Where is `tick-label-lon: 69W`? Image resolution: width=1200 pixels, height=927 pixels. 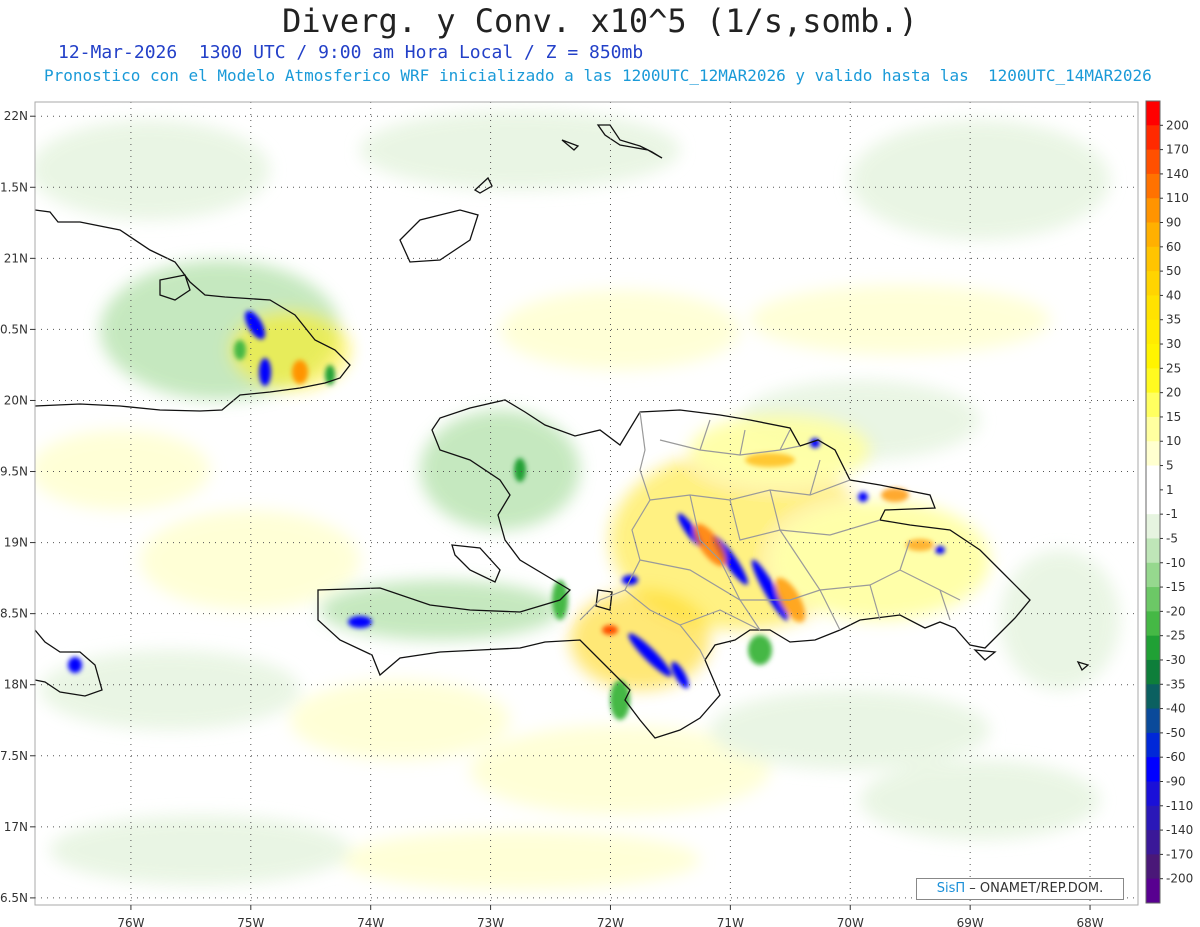 tick-label-lon: 69W is located at coordinates (970, 921).